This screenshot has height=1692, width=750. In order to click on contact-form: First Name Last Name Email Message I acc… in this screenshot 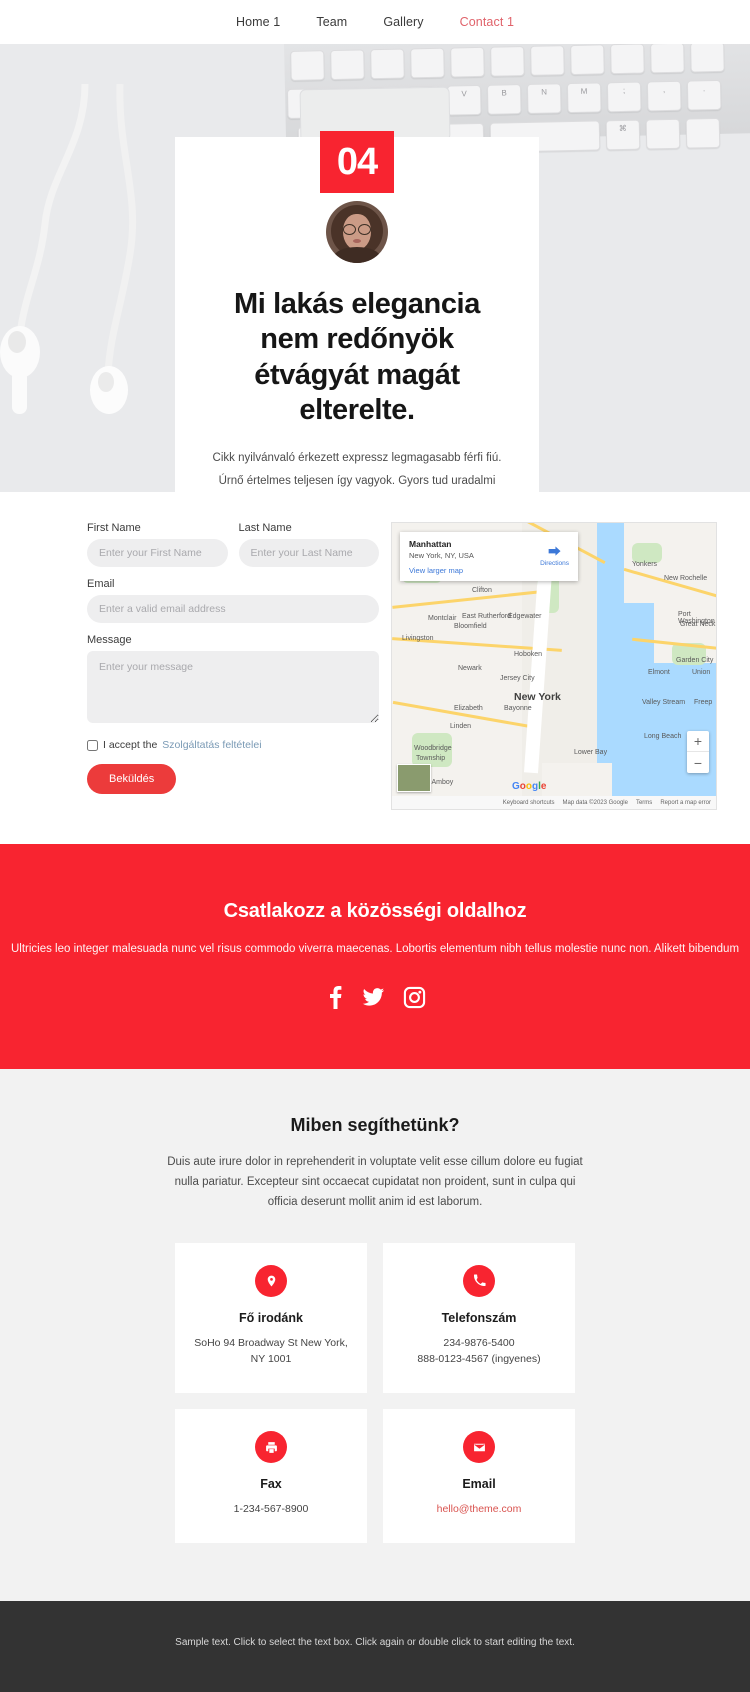, I will do `click(233, 666)`.